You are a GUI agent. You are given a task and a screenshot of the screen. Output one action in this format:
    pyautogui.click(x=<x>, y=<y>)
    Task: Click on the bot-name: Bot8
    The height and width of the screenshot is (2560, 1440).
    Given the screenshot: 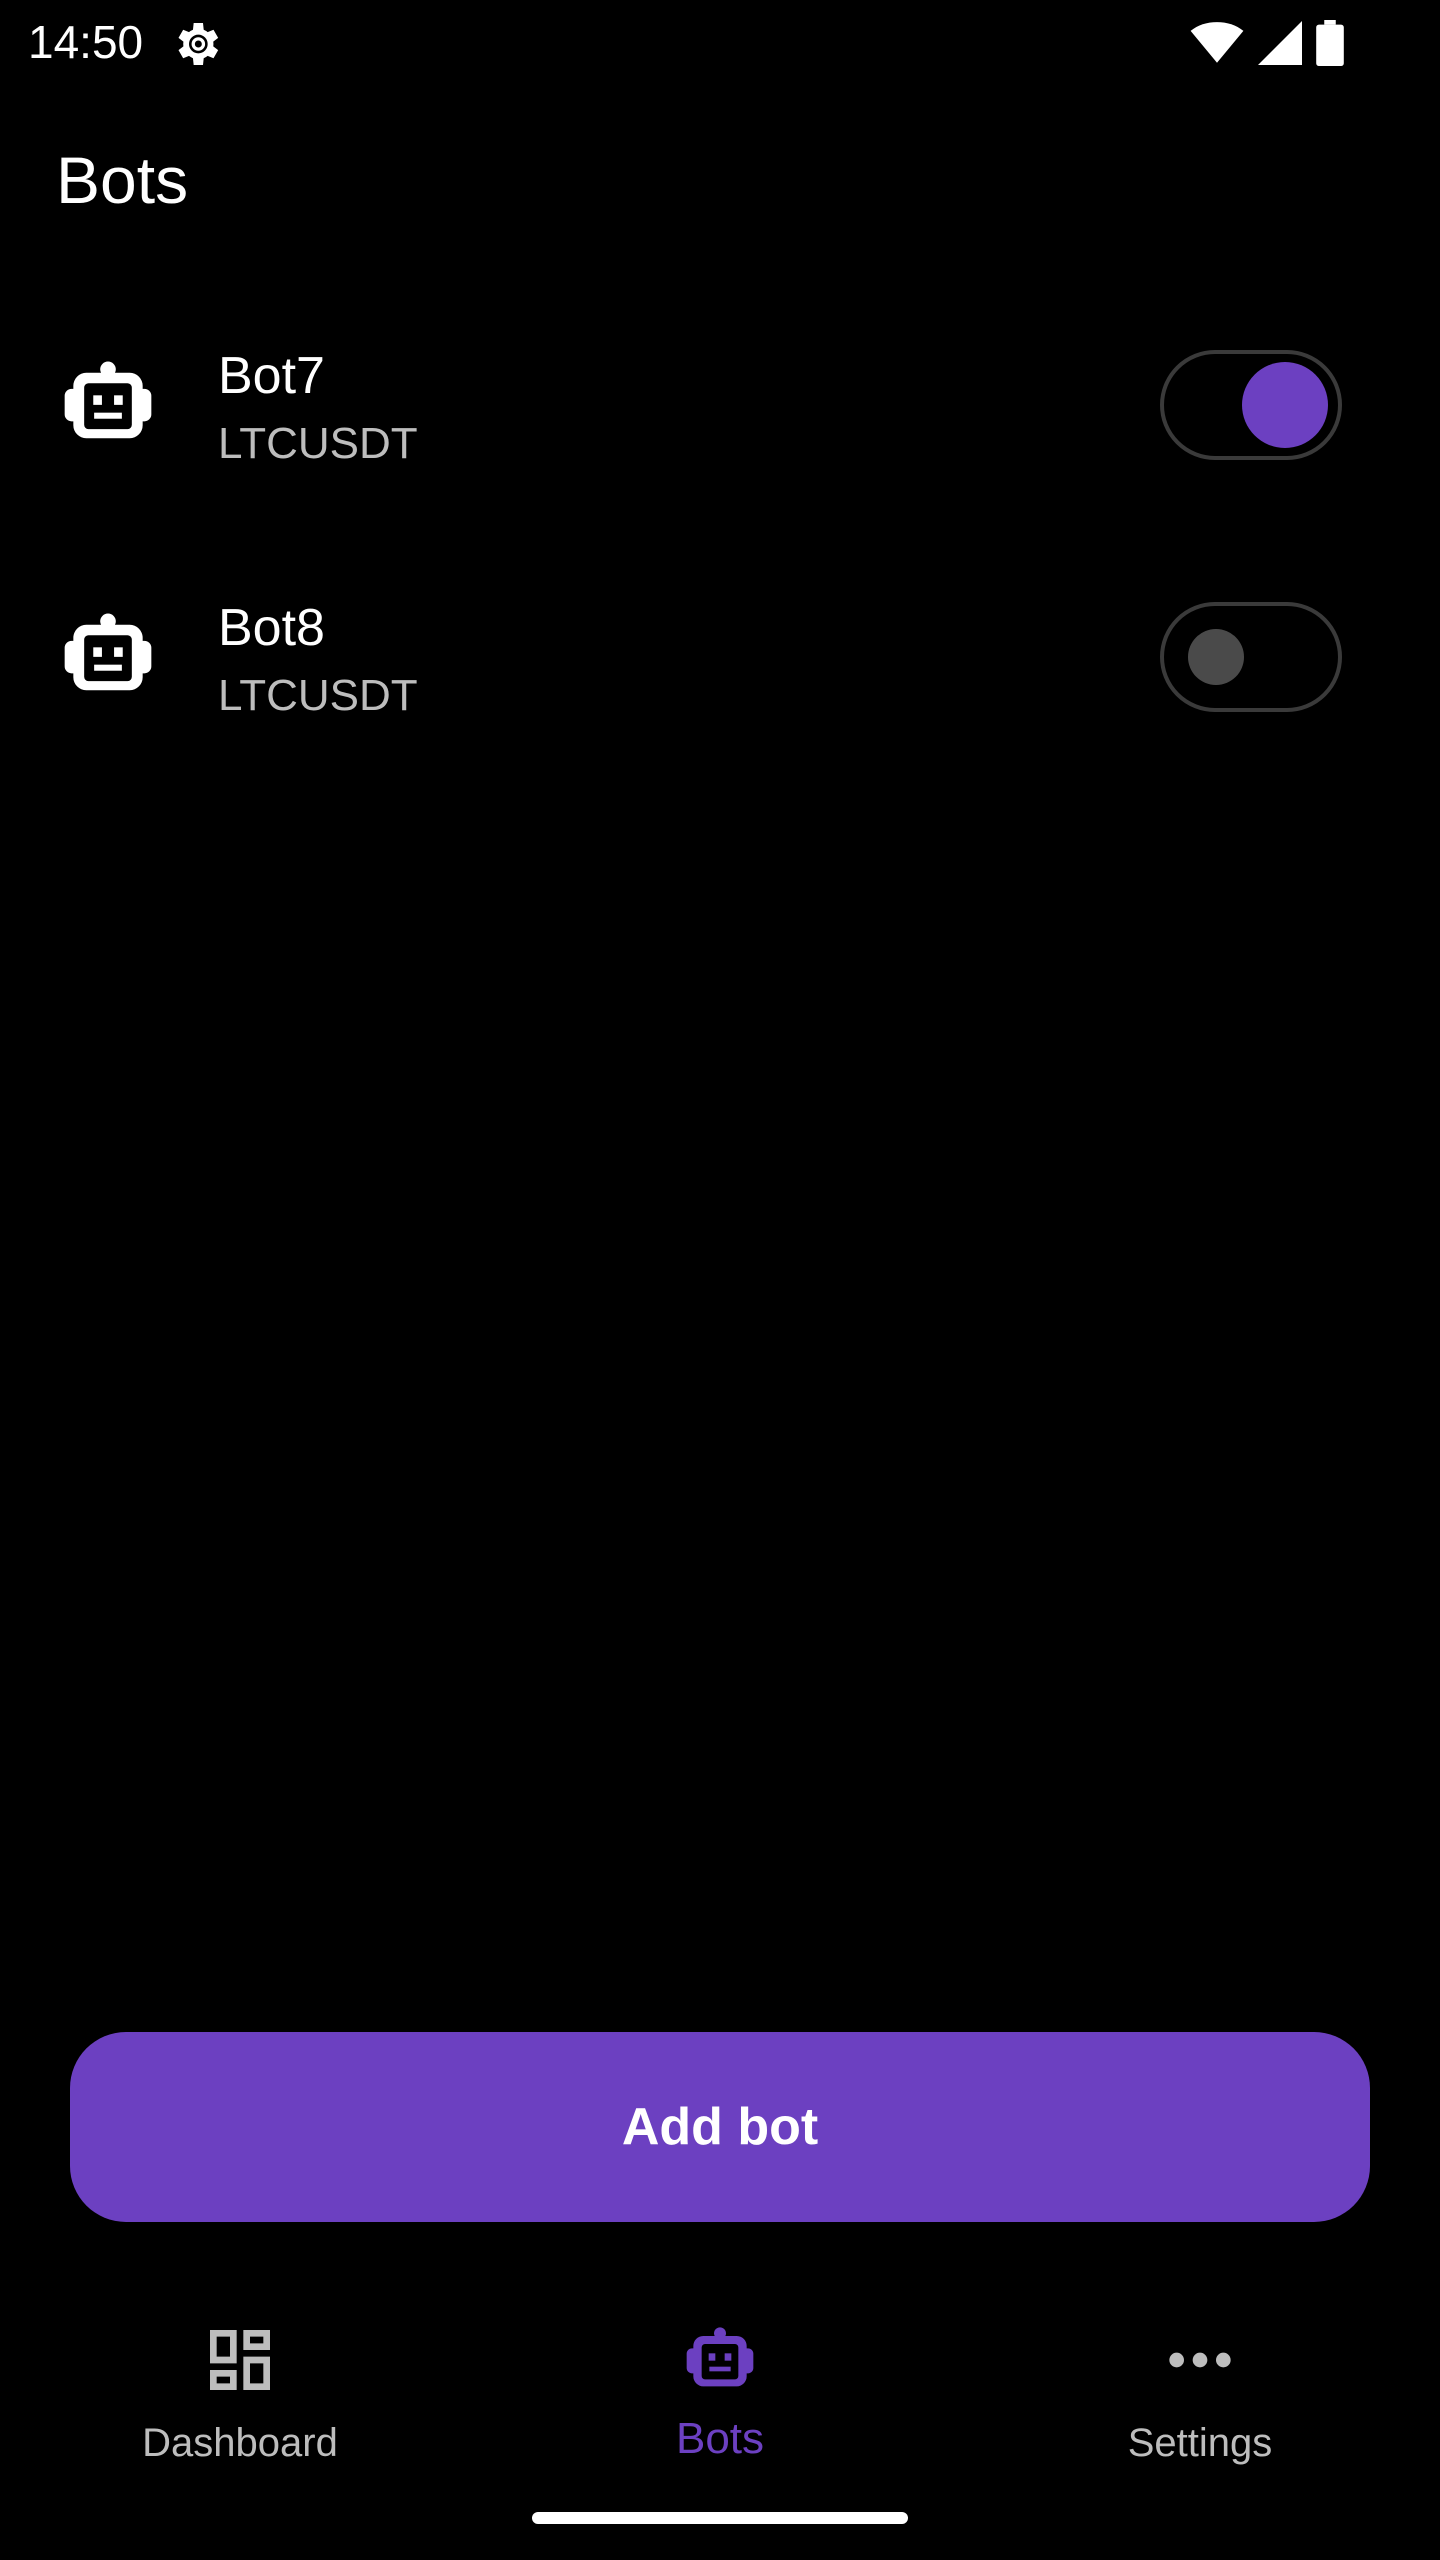 What is the action you would take?
    pyautogui.click(x=271, y=628)
    